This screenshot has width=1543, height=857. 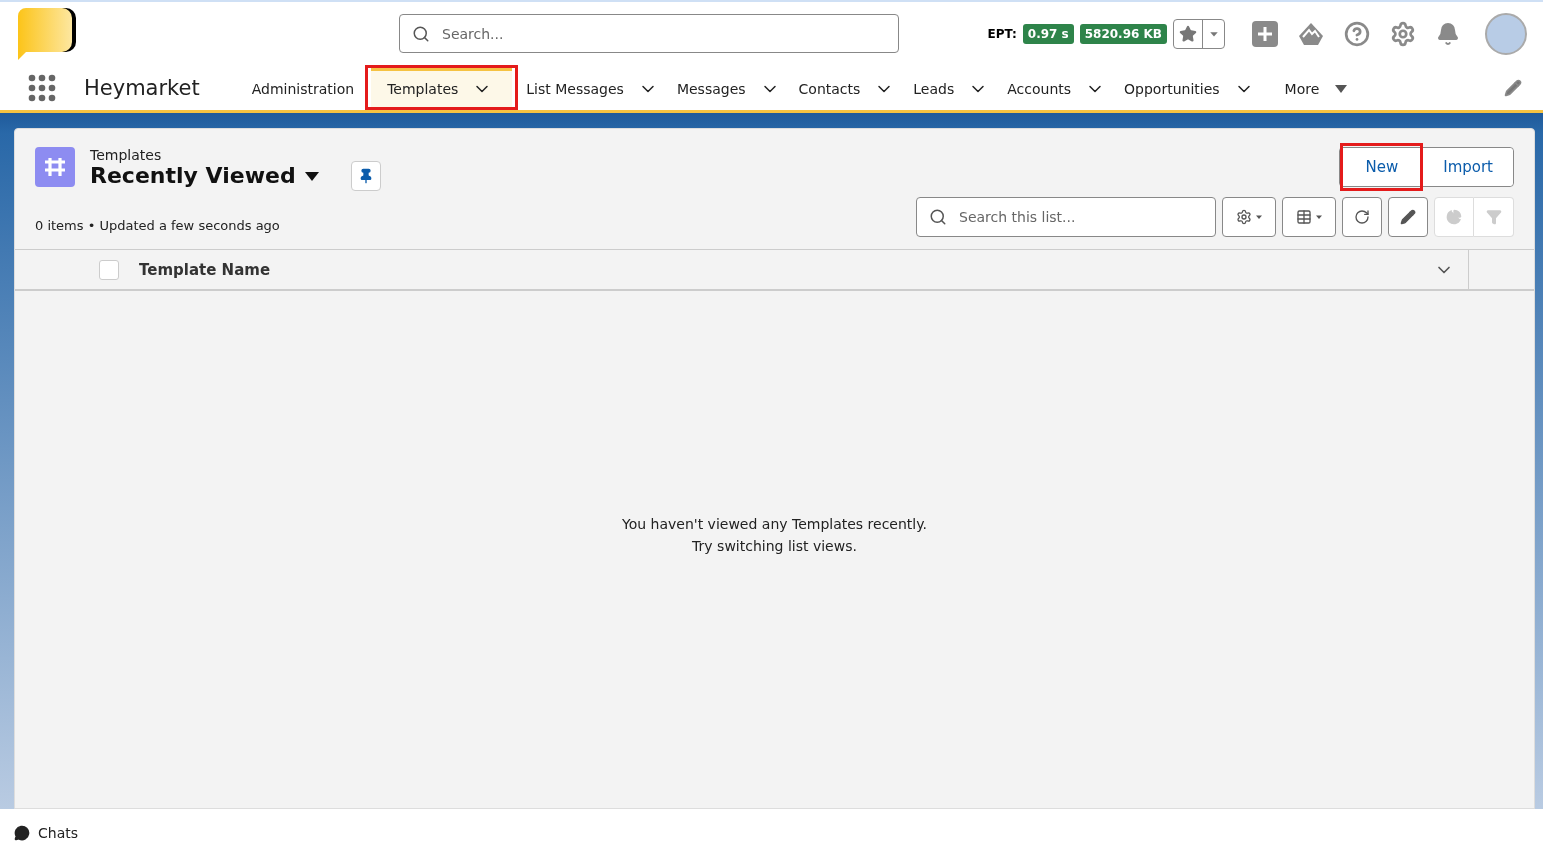 I want to click on ept-label: EPT:, so click(x=1002, y=33).